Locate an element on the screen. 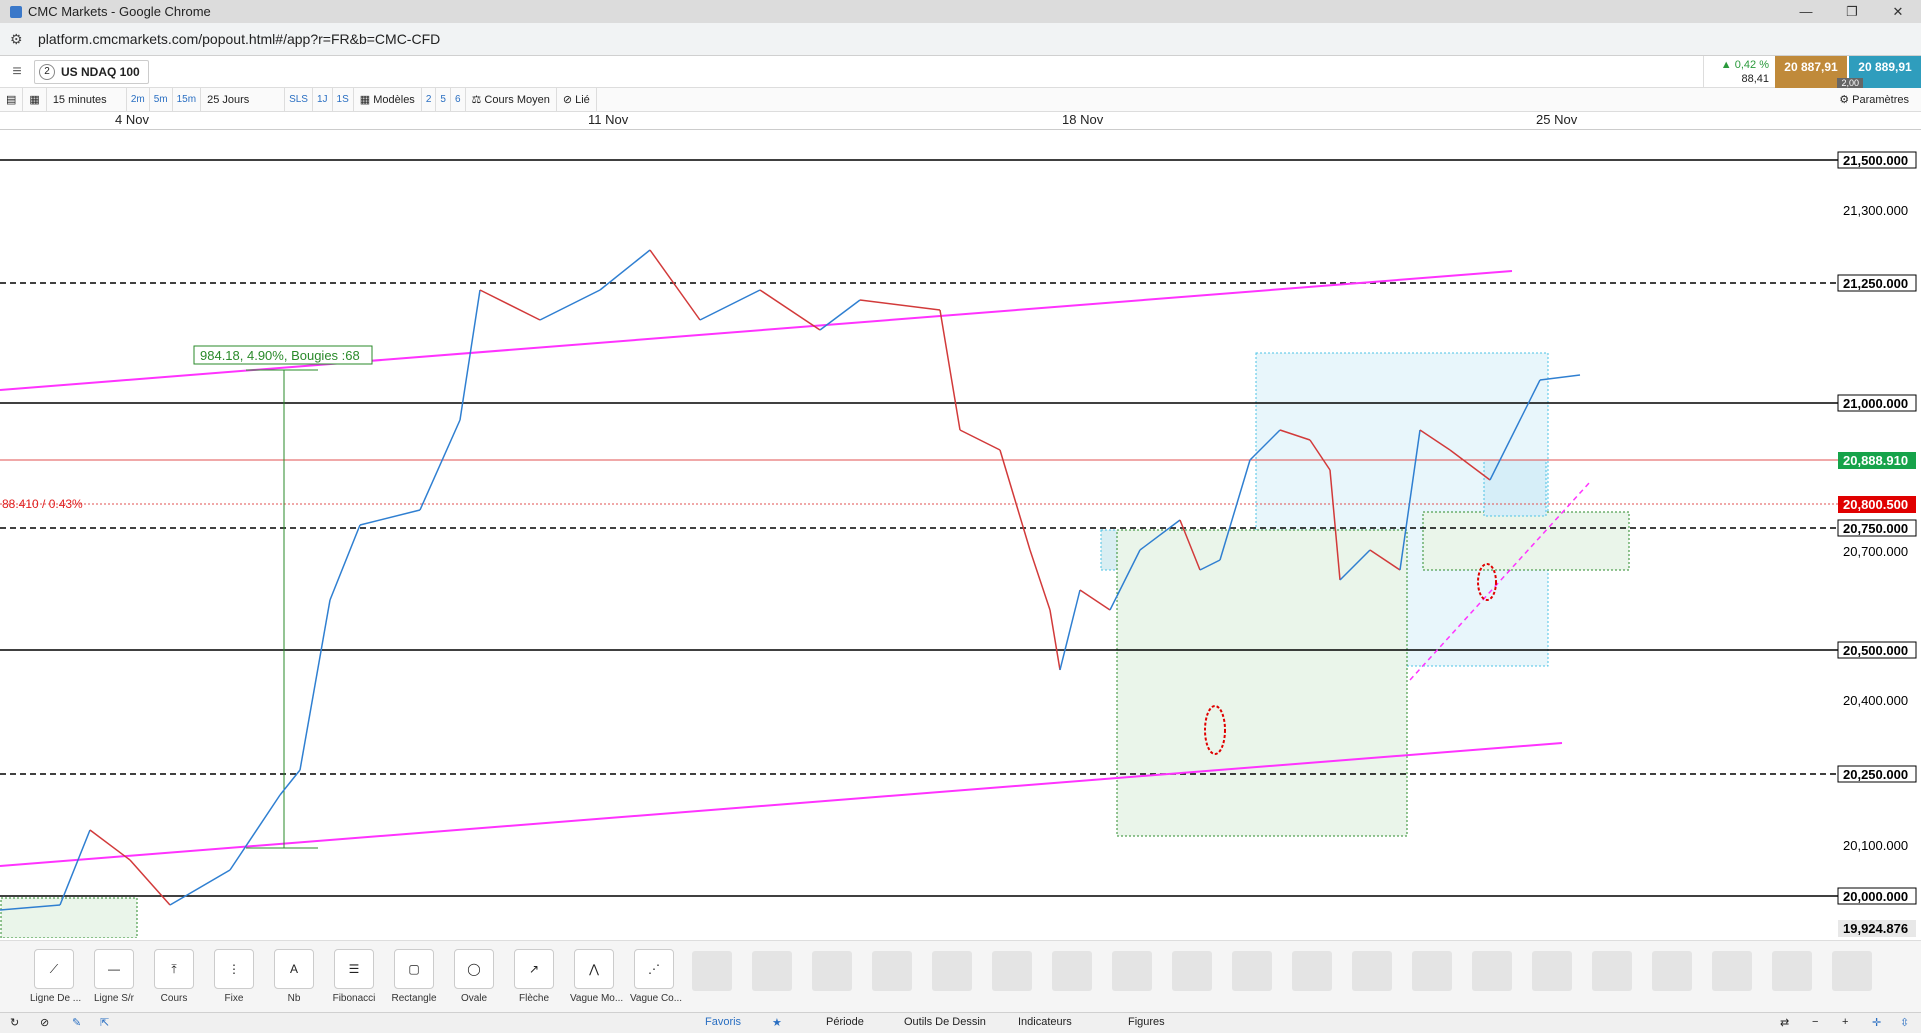 The width and height of the screenshot is (1921, 1033). oval-tool: ◯ Ovale is located at coordinates (474, 976).